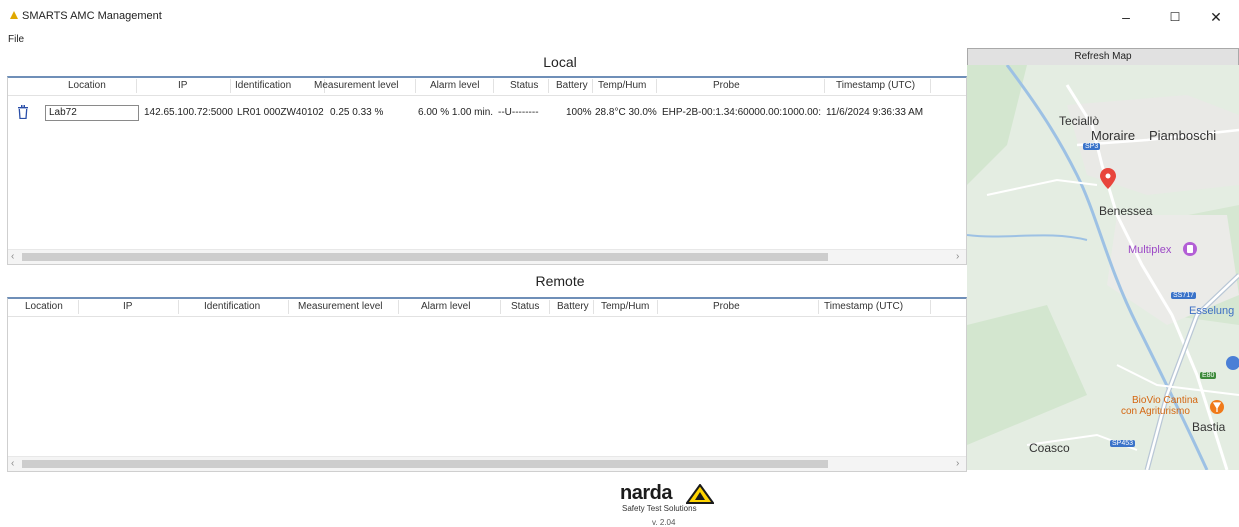  What do you see at coordinates (700, 494) in the screenshot?
I see `warning-triangle-icon` at bounding box center [700, 494].